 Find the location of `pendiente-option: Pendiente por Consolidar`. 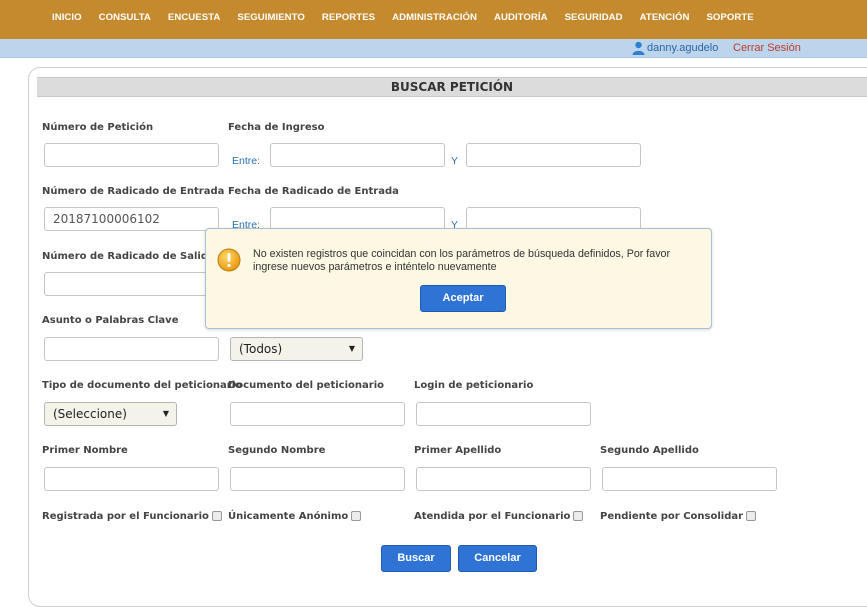

pendiente-option: Pendiente por Consolidar is located at coordinates (678, 516).